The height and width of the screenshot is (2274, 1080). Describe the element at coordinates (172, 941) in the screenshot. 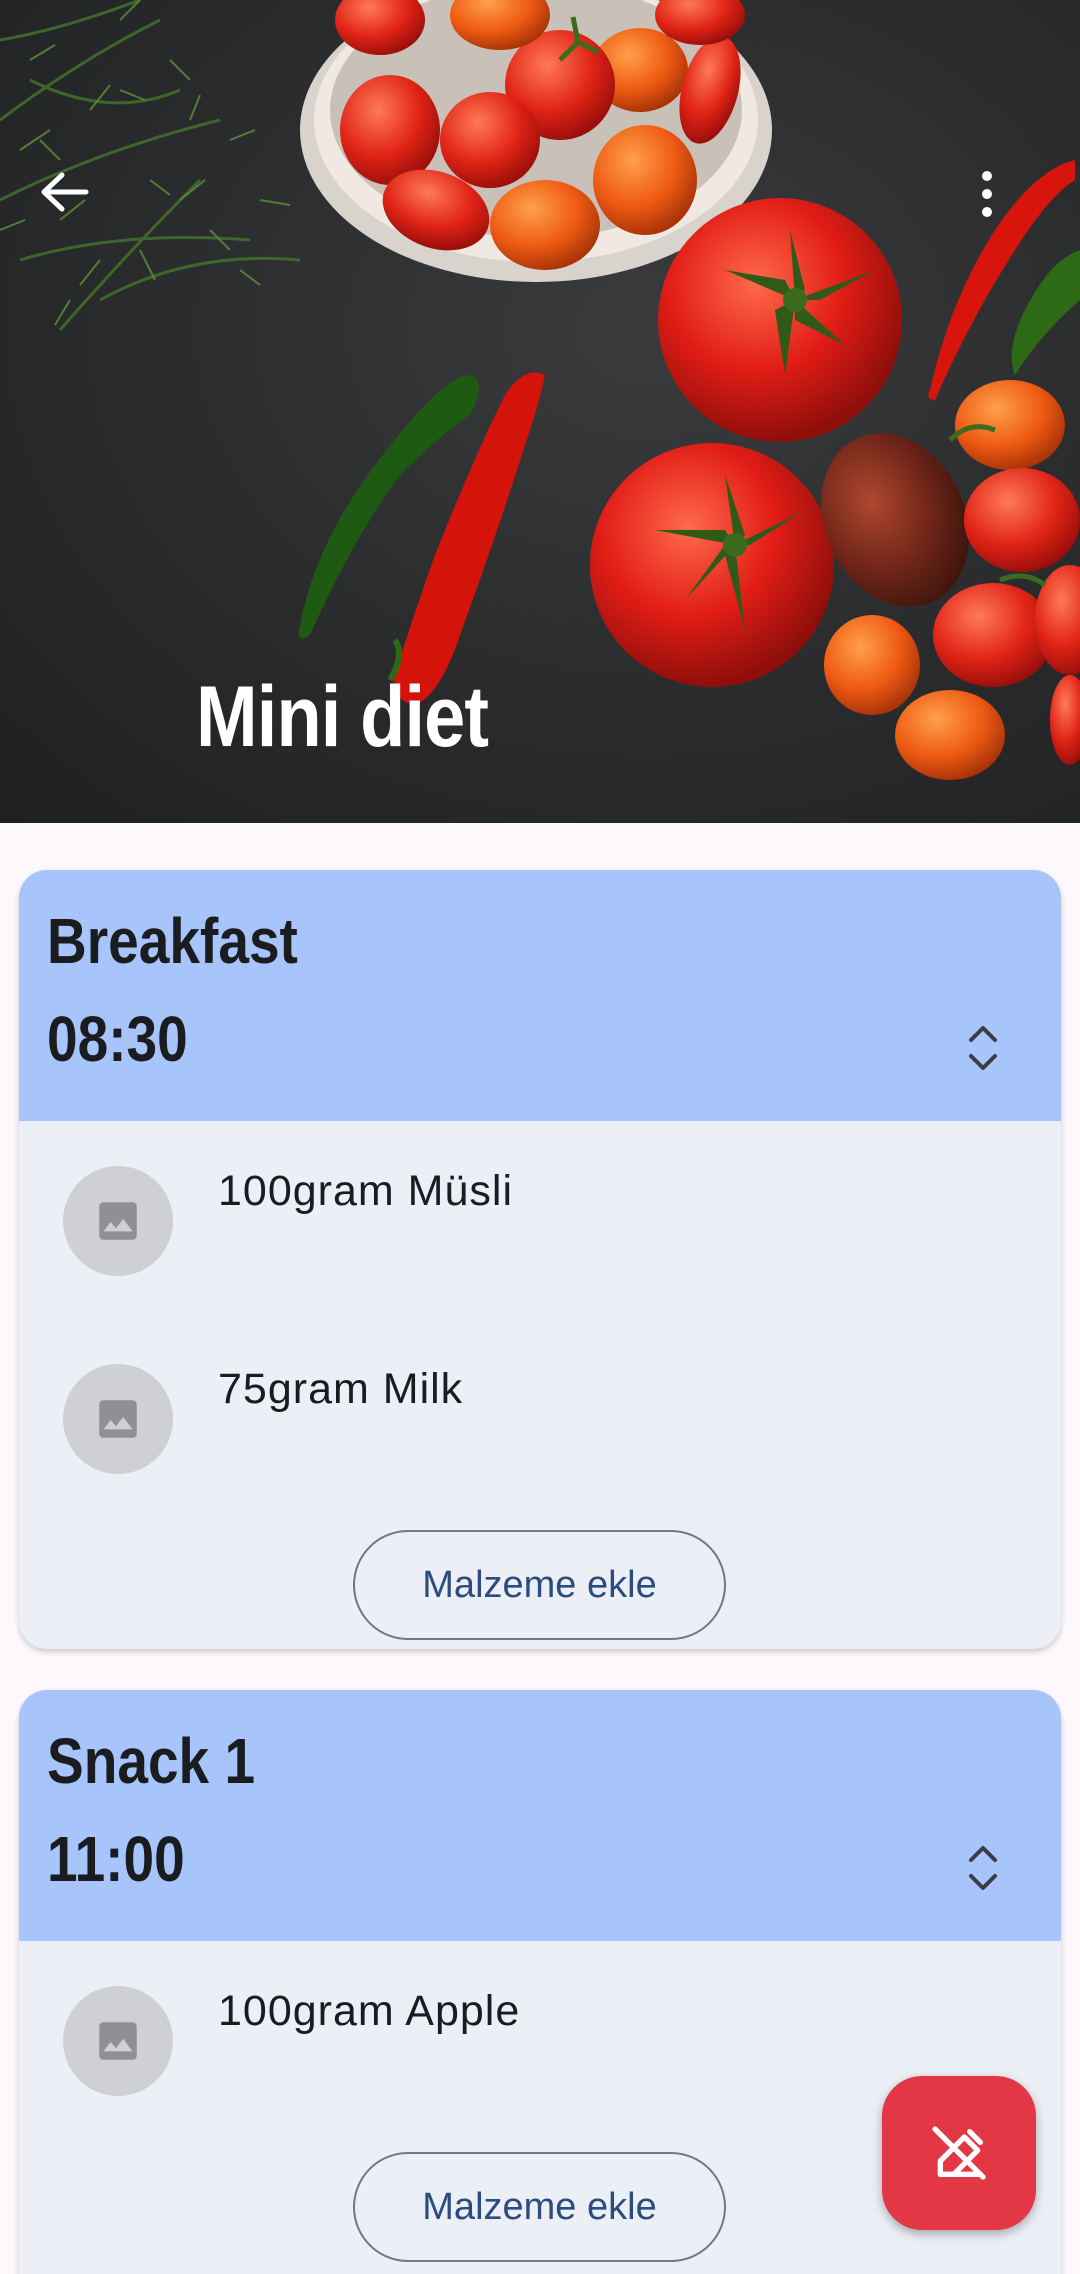

I see `meal-name: Breakfast` at that location.